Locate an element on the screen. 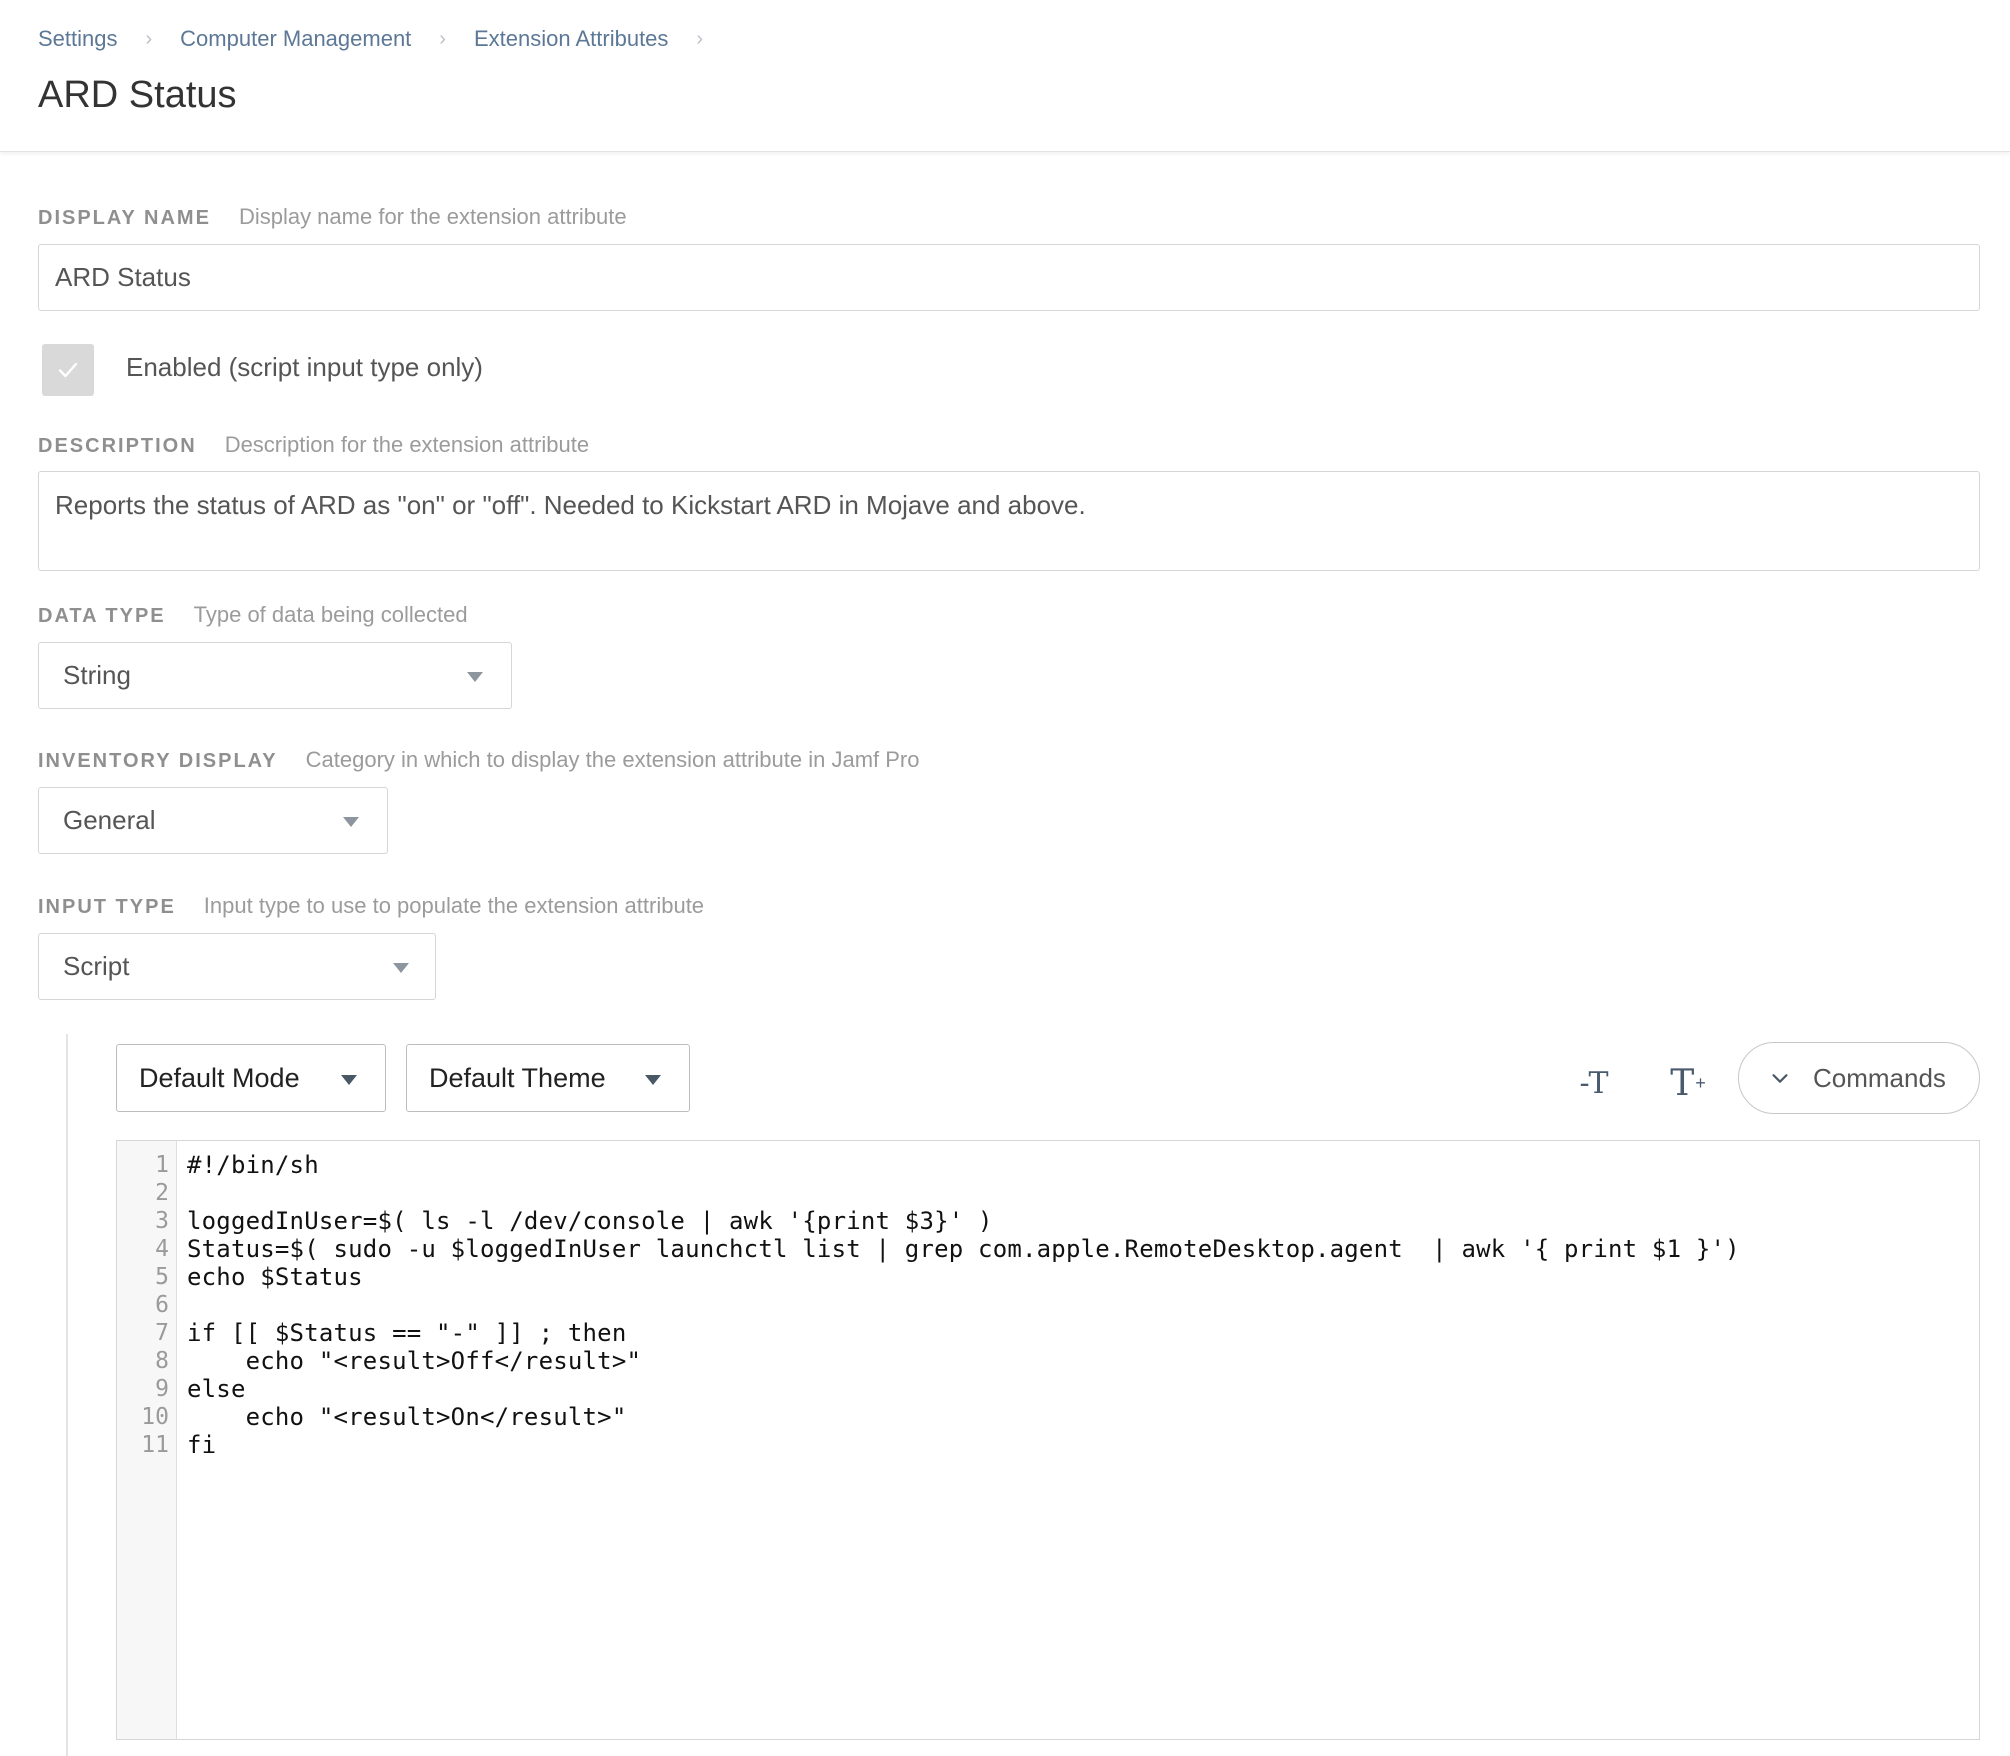 The height and width of the screenshot is (1756, 2010). data-type-label: DATA TYPE is located at coordinates (102, 616).